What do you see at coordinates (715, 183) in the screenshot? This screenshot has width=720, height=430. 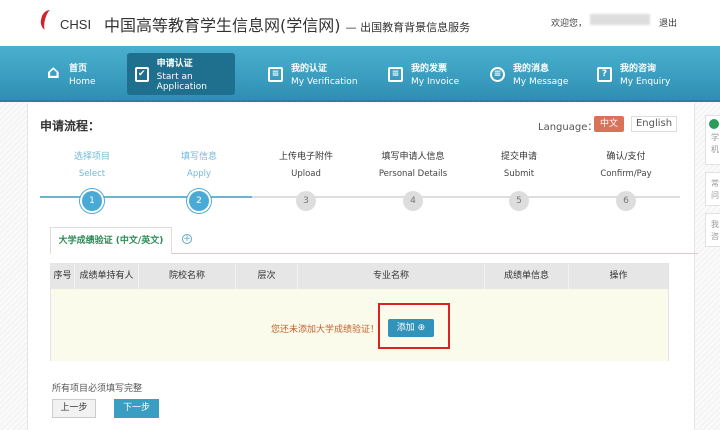 I see `side-text: 常` at bounding box center [715, 183].